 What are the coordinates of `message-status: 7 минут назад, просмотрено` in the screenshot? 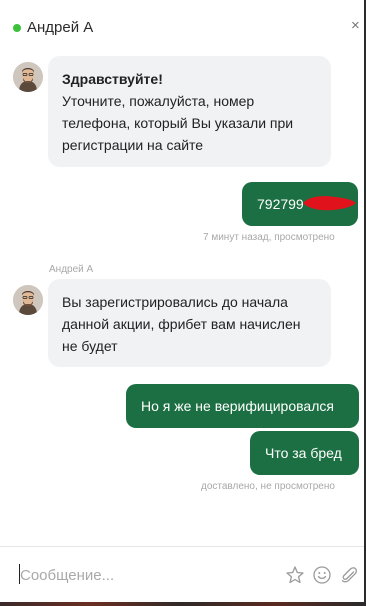 It's located at (269, 237).